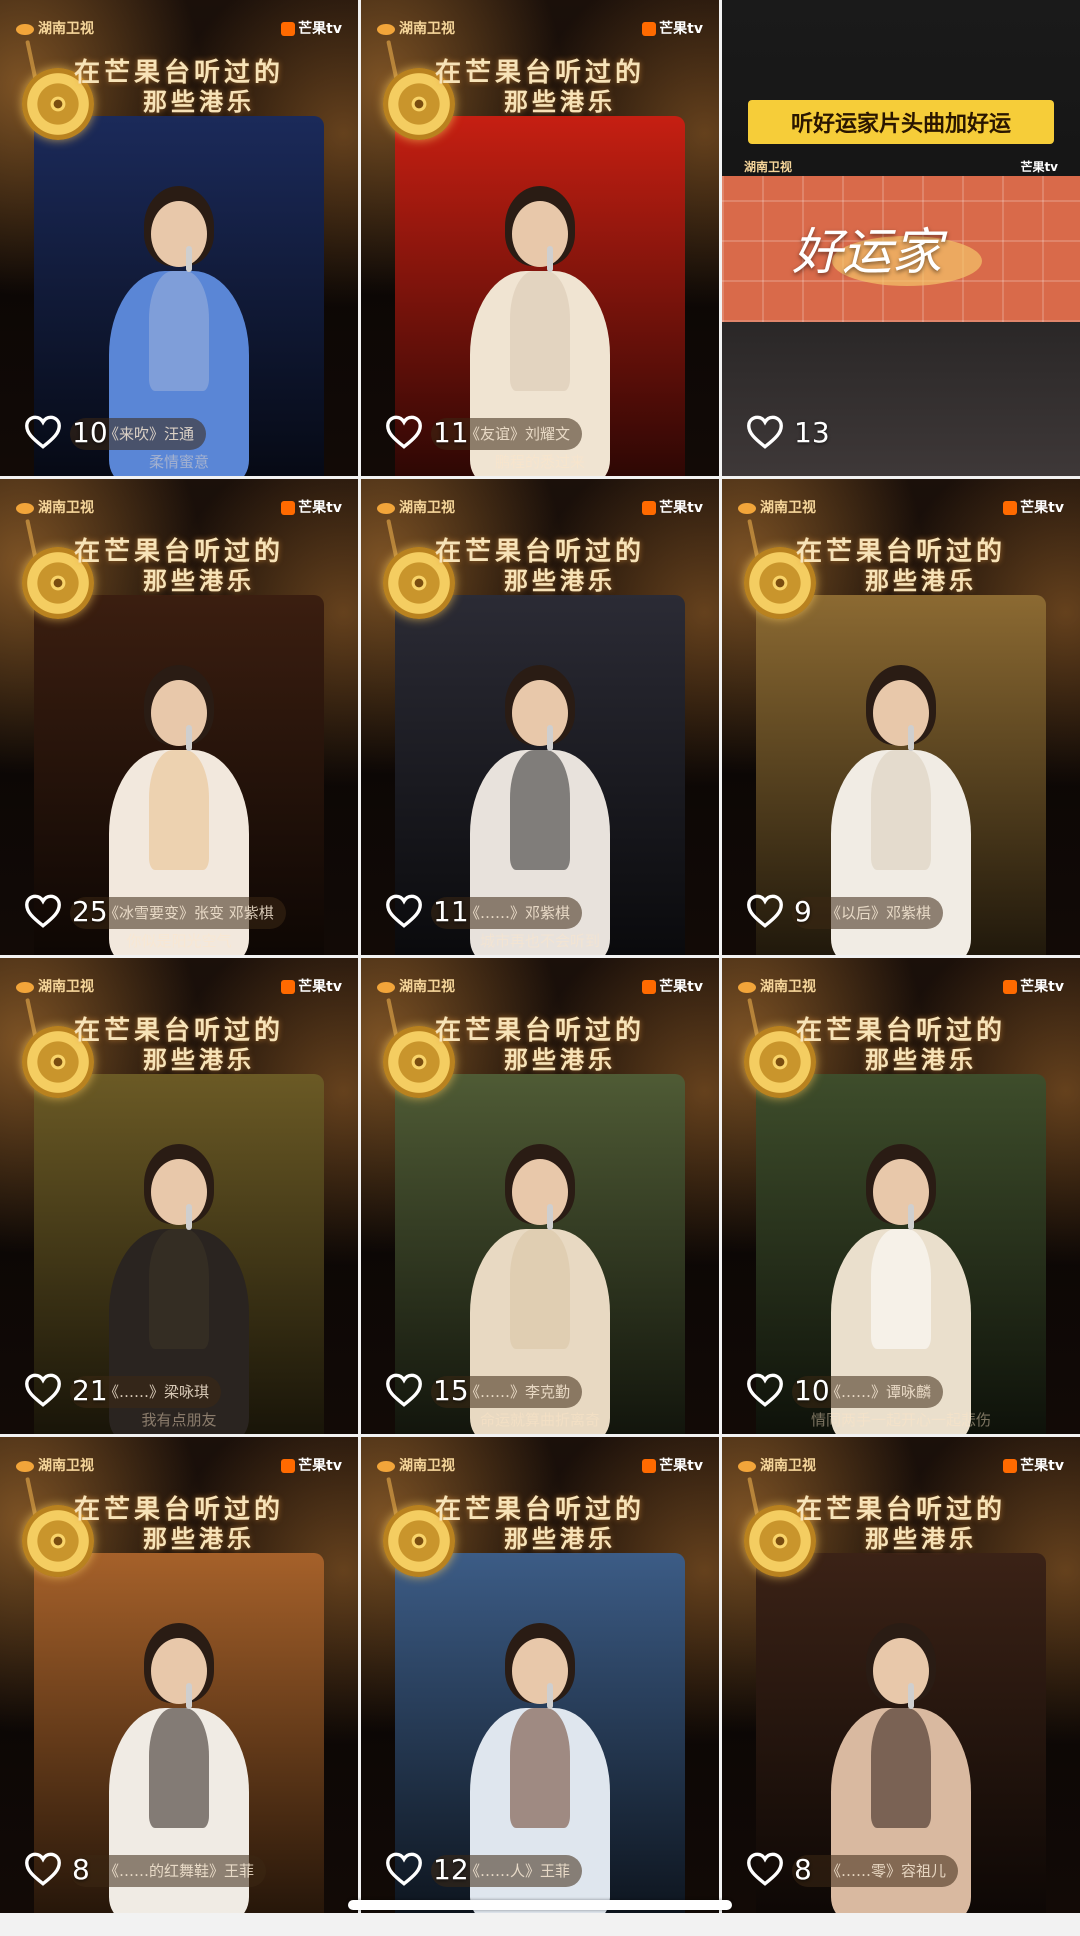 The width and height of the screenshot is (1080, 1936). I want to click on like-count: 12, so click(427, 1869).